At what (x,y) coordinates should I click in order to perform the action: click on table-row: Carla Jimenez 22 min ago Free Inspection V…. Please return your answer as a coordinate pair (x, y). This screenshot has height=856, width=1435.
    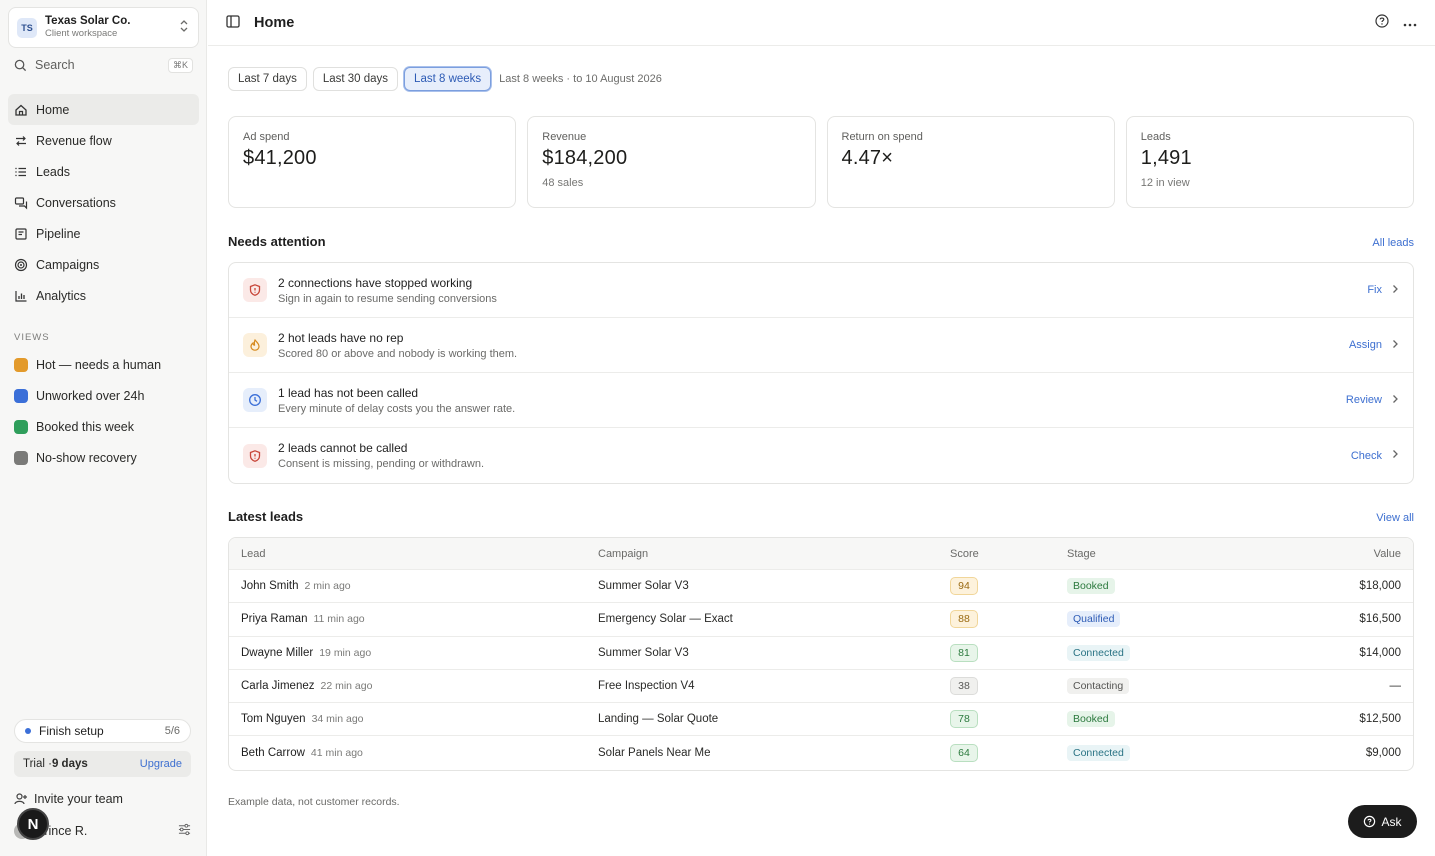
    Looking at the image, I should click on (821, 687).